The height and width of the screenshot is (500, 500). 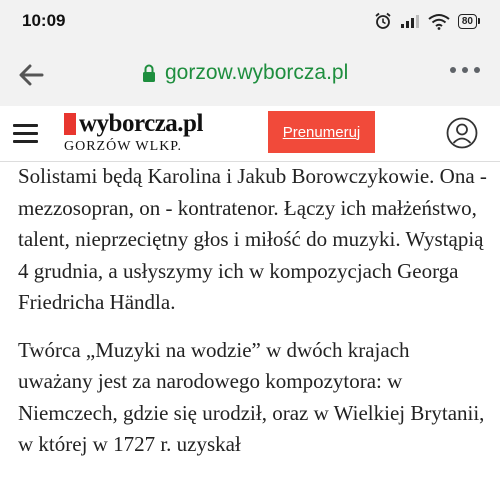 What do you see at coordinates (123, 146) in the screenshot?
I see `logo-city: GORZÓW WLKP.` at bounding box center [123, 146].